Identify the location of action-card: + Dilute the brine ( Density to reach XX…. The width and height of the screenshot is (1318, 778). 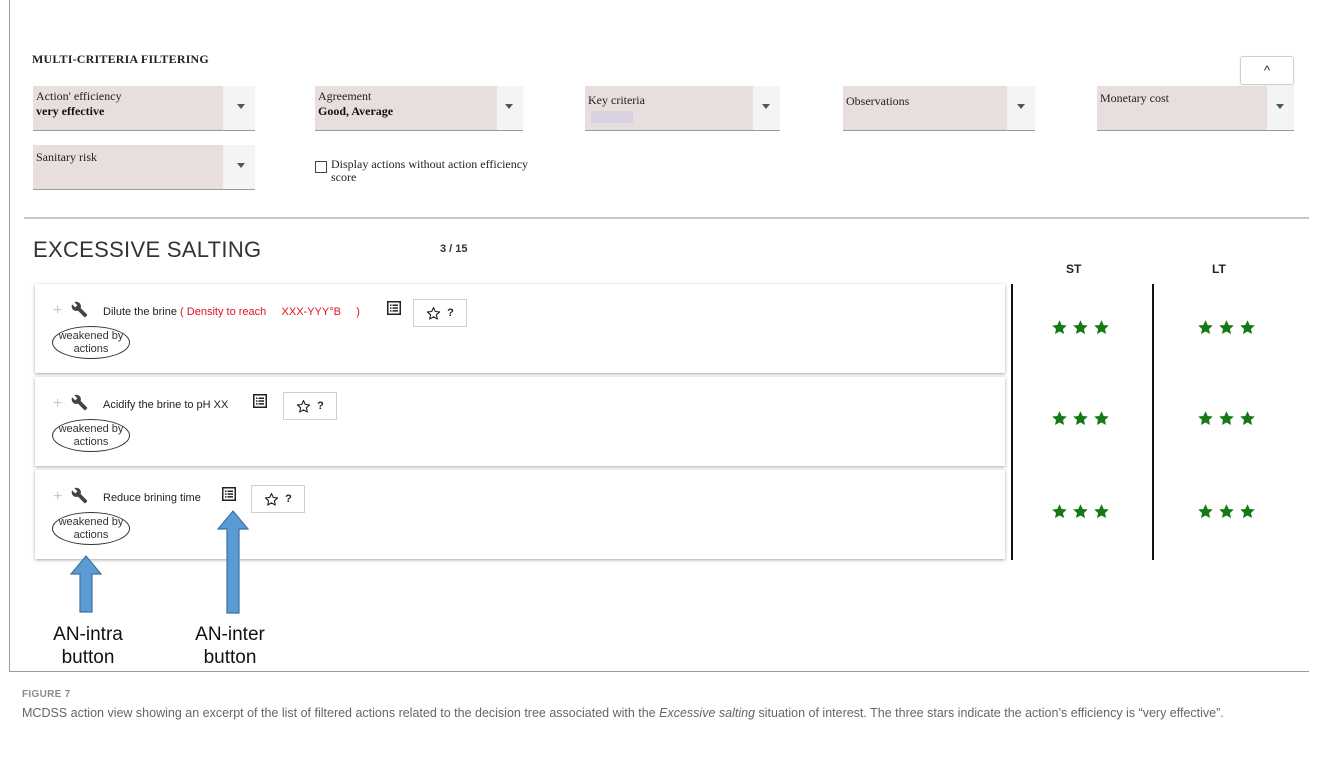
(520, 328).